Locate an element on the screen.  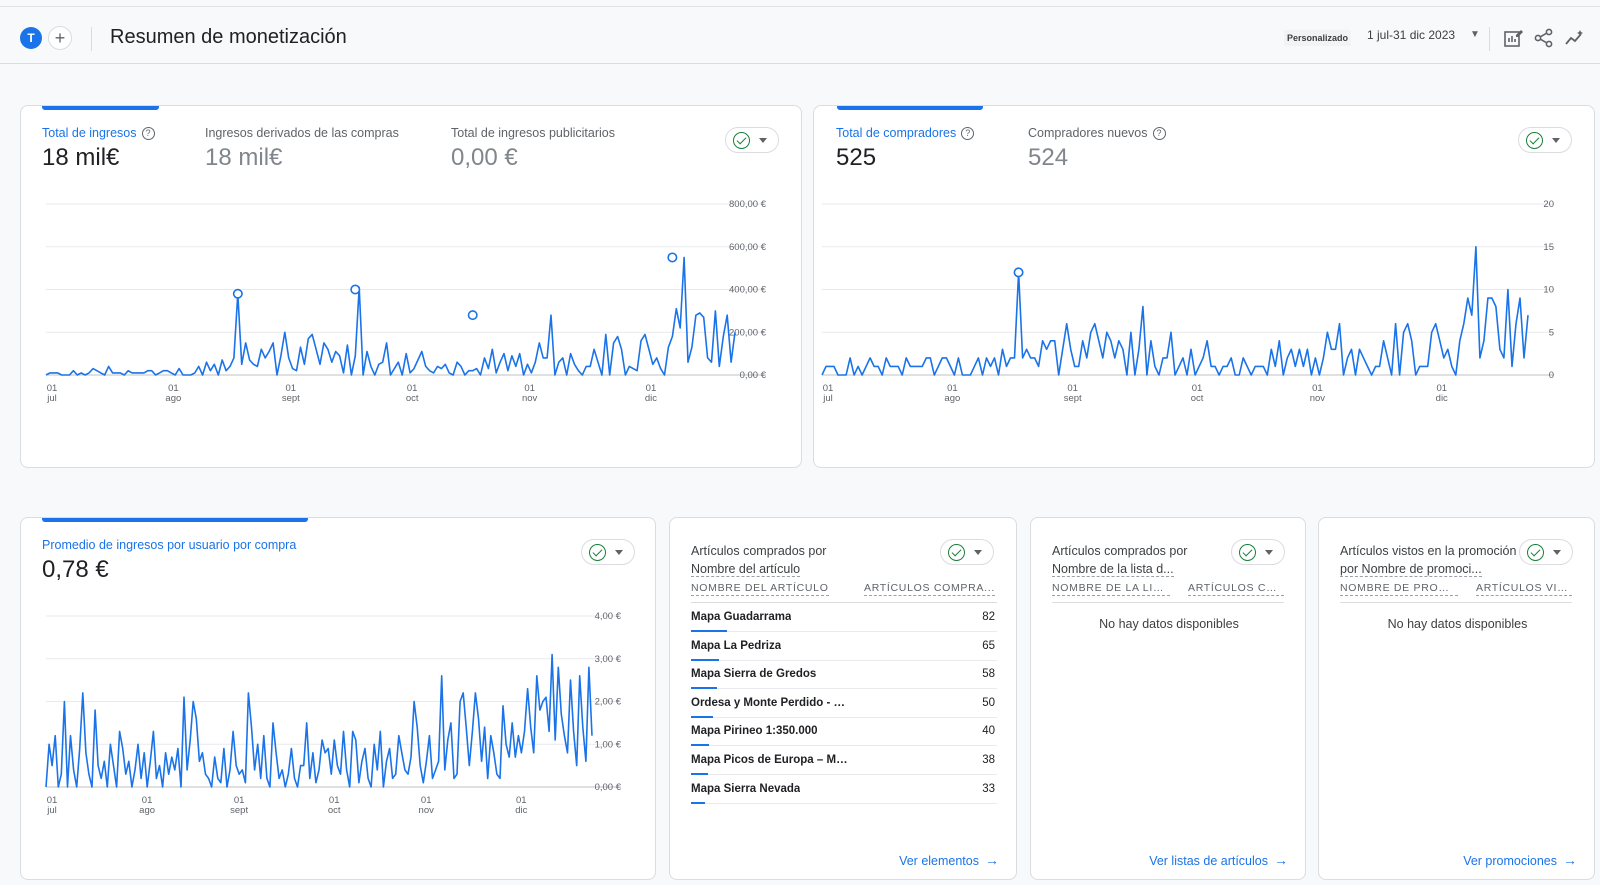
item-name: Mapa Sierra de Gredos is located at coordinates (754, 674).